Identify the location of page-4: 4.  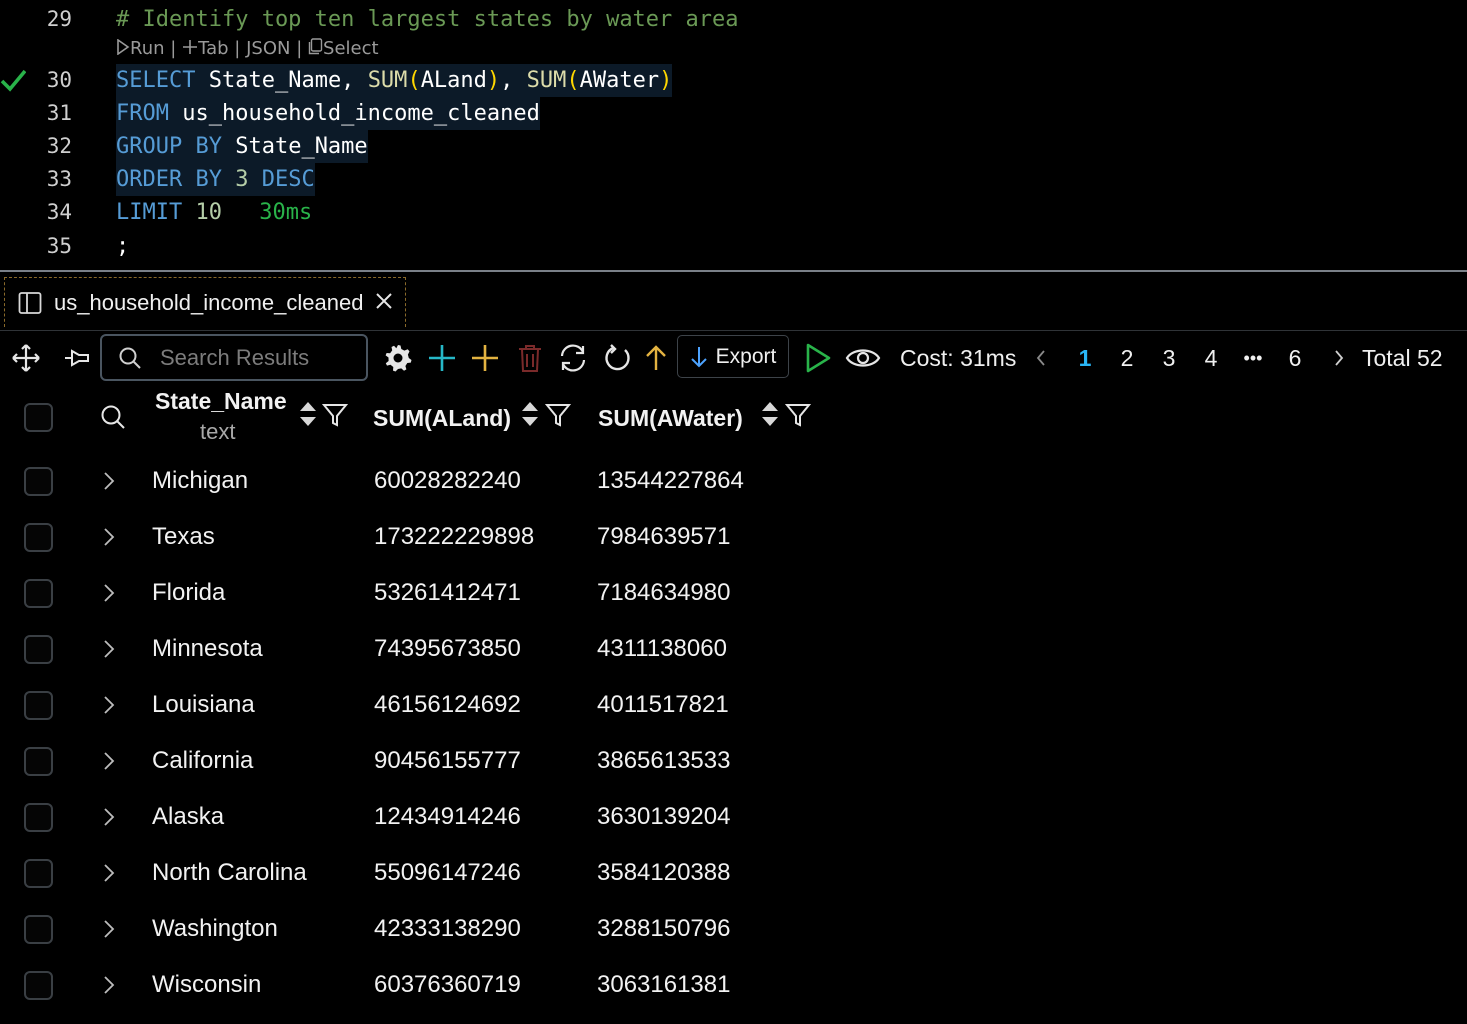
(1211, 358).